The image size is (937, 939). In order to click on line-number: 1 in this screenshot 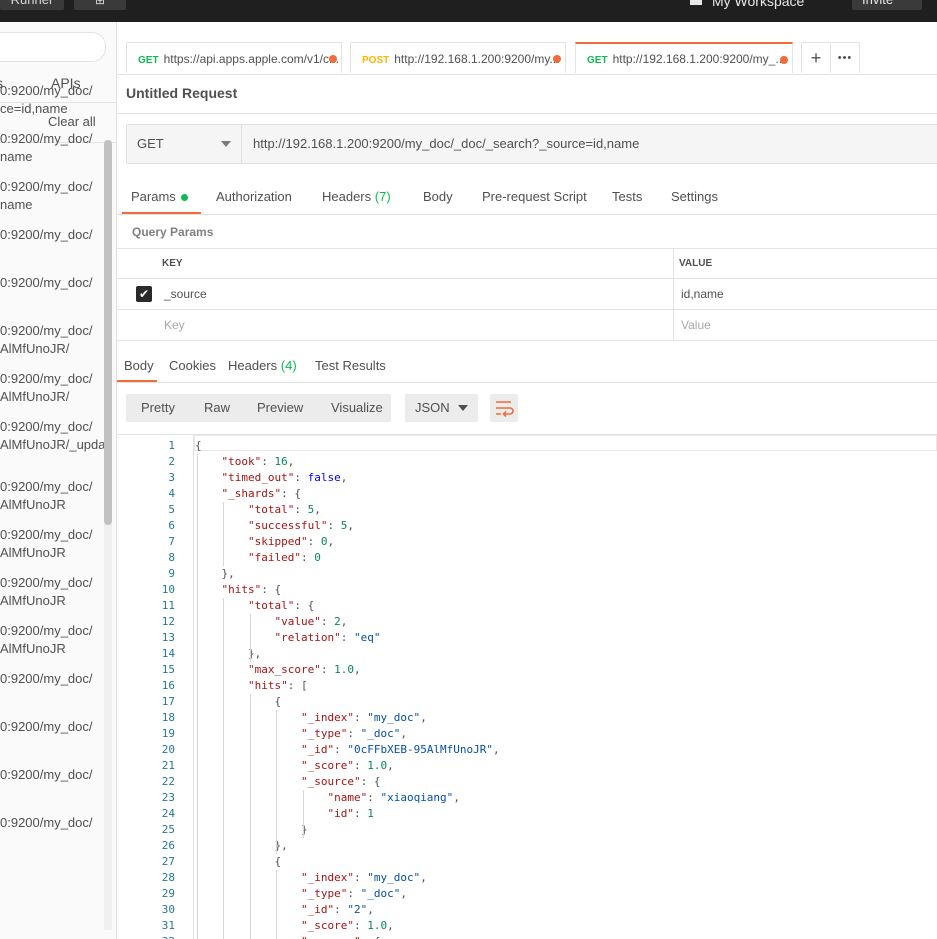, I will do `click(171, 445)`.